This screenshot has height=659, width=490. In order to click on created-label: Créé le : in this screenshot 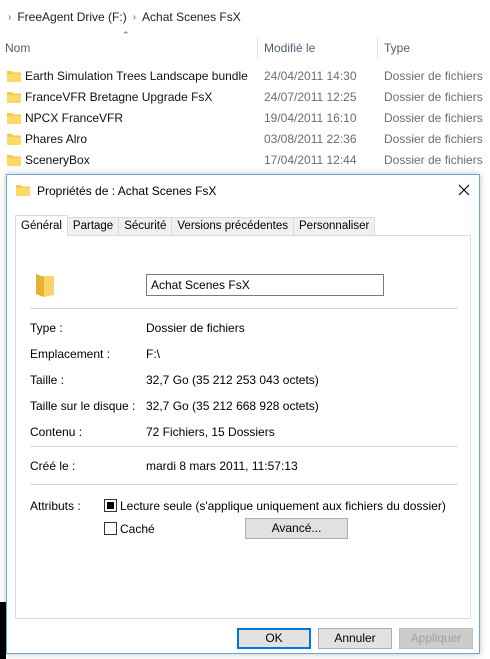, I will do `click(53, 466)`.